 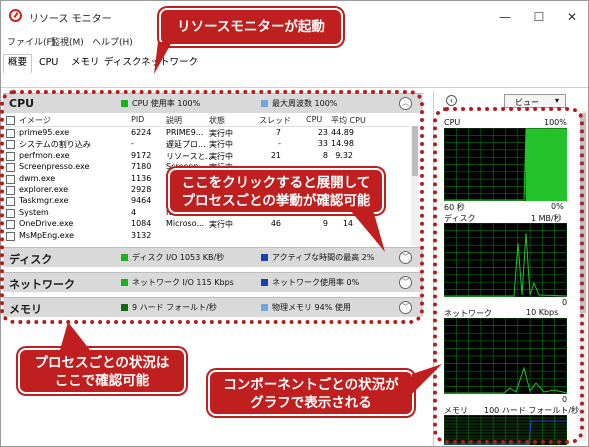 What do you see at coordinates (557, 100) in the screenshot?
I see `chevron-down-icon: ▾` at bounding box center [557, 100].